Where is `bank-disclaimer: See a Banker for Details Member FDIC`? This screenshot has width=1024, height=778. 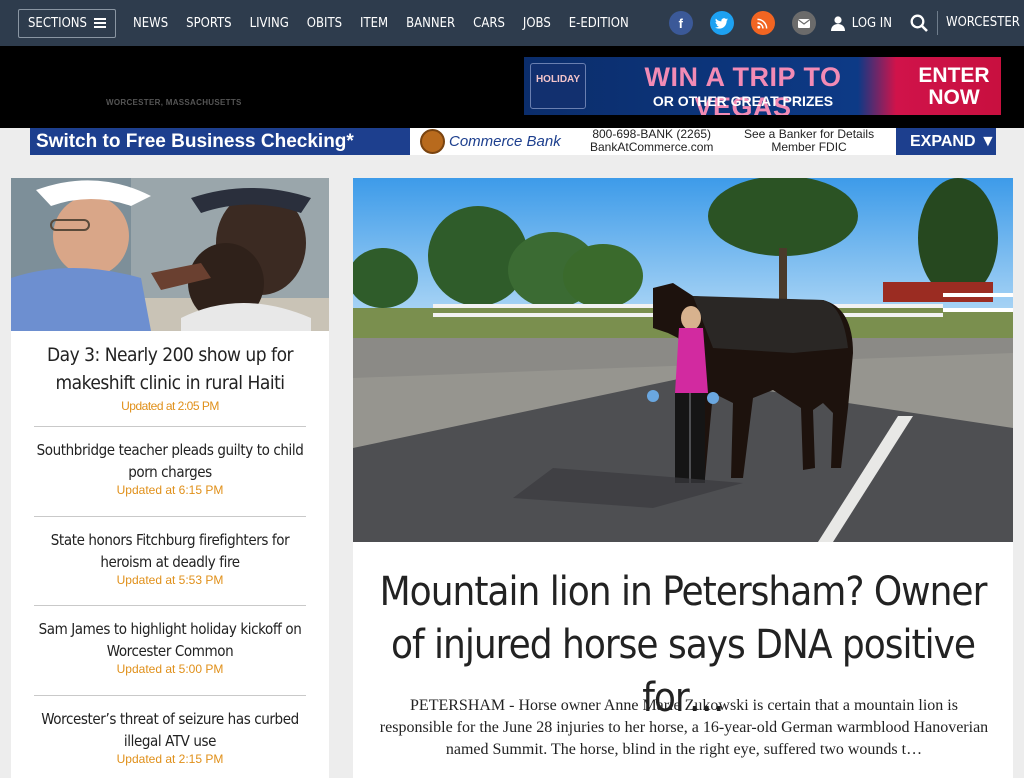 bank-disclaimer: See a Banker for Details Member FDIC is located at coordinates (809, 141).